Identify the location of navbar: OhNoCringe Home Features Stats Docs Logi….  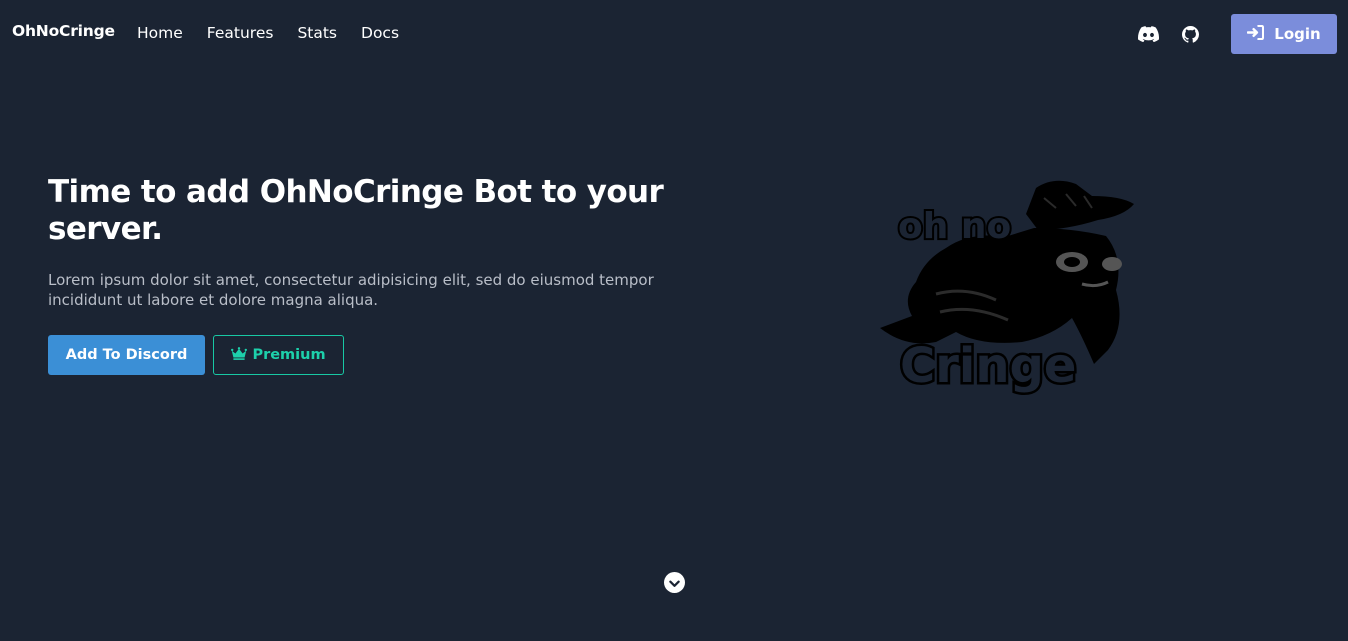
(674, 33).